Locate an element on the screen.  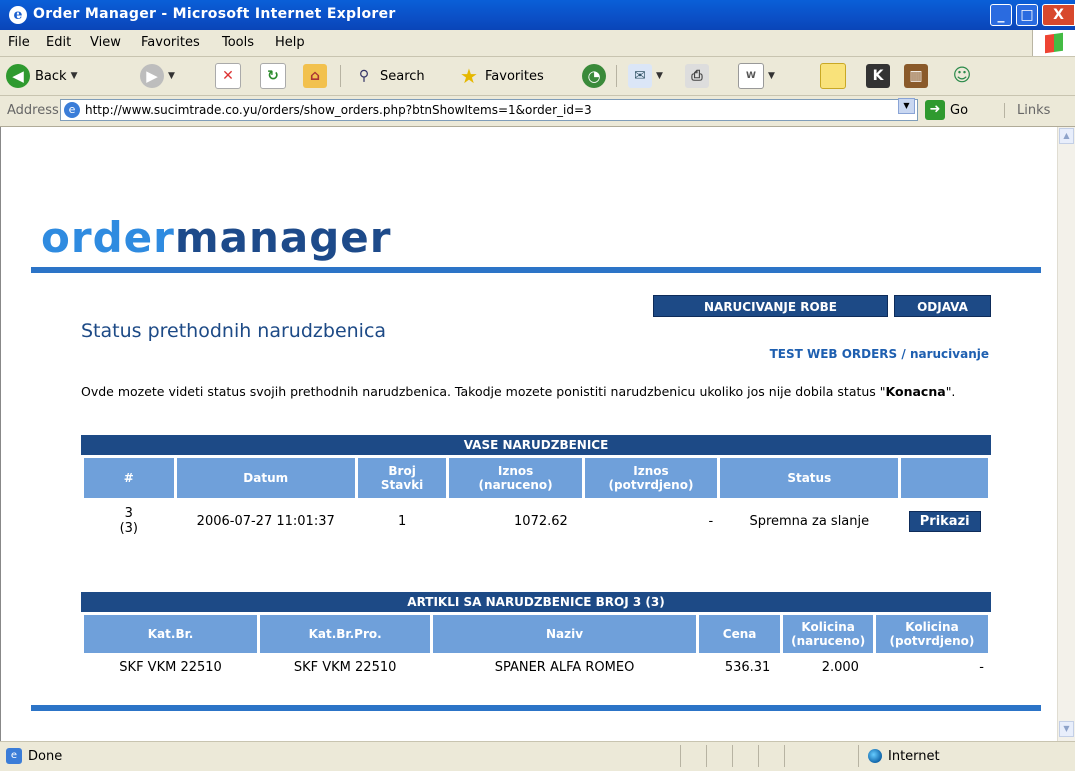
go-arrow-icon: ➜ is located at coordinates (935, 110).